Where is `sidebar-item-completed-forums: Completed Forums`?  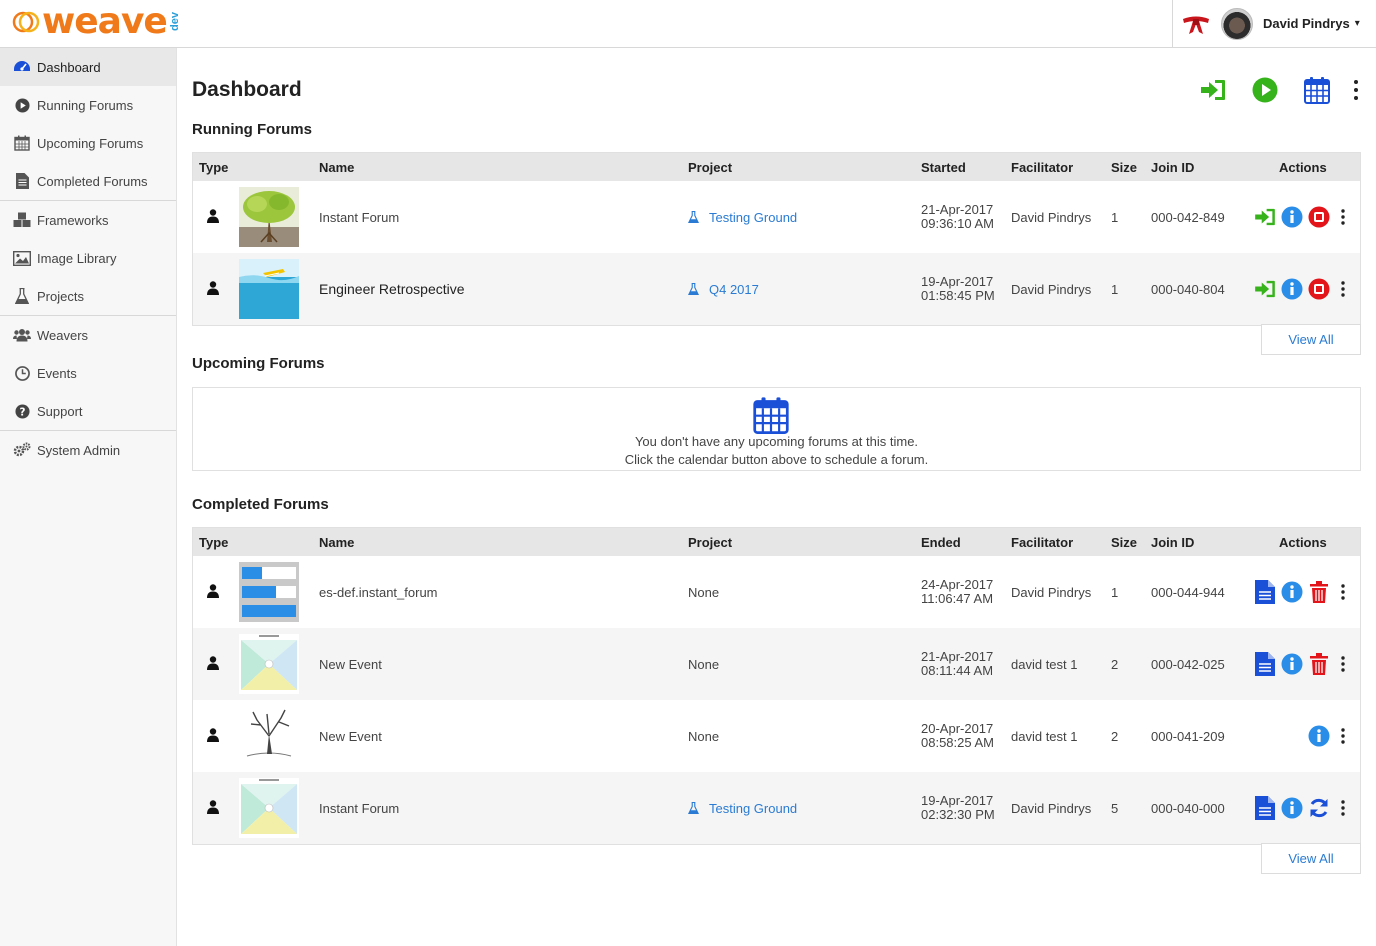
sidebar-item-completed-forums: Completed Forums is located at coordinates (88, 181).